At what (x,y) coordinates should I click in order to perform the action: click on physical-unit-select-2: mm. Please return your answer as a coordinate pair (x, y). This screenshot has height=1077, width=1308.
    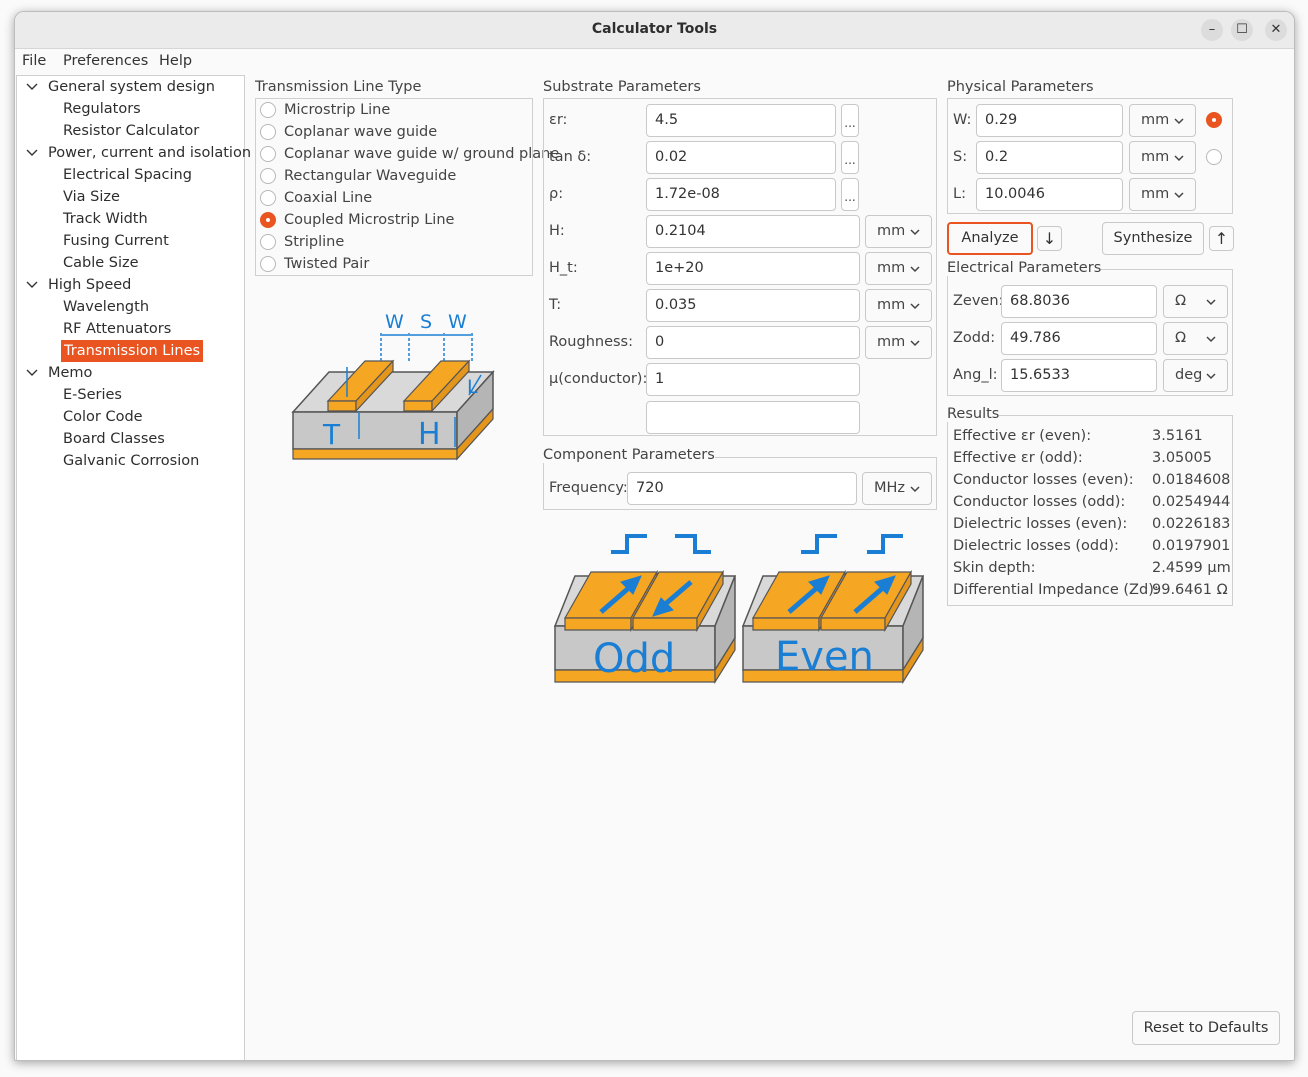
    Looking at the image, I should click on (1162, 194).